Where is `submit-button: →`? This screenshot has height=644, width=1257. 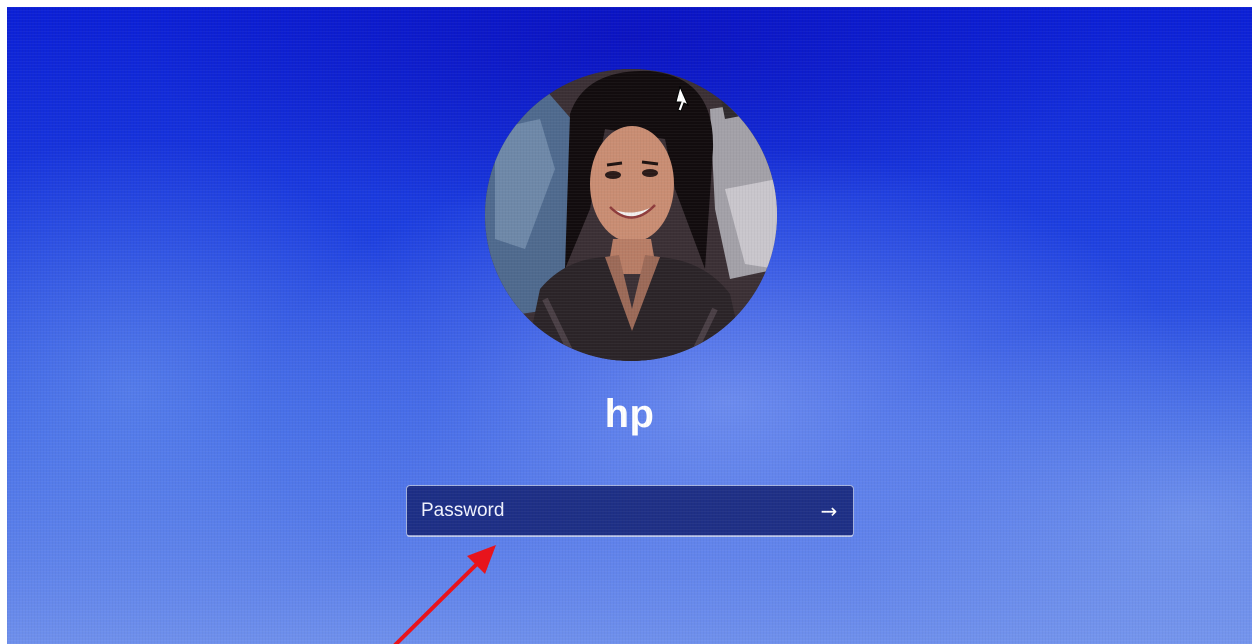 submit-button: → is located at coordinates (829, 511).